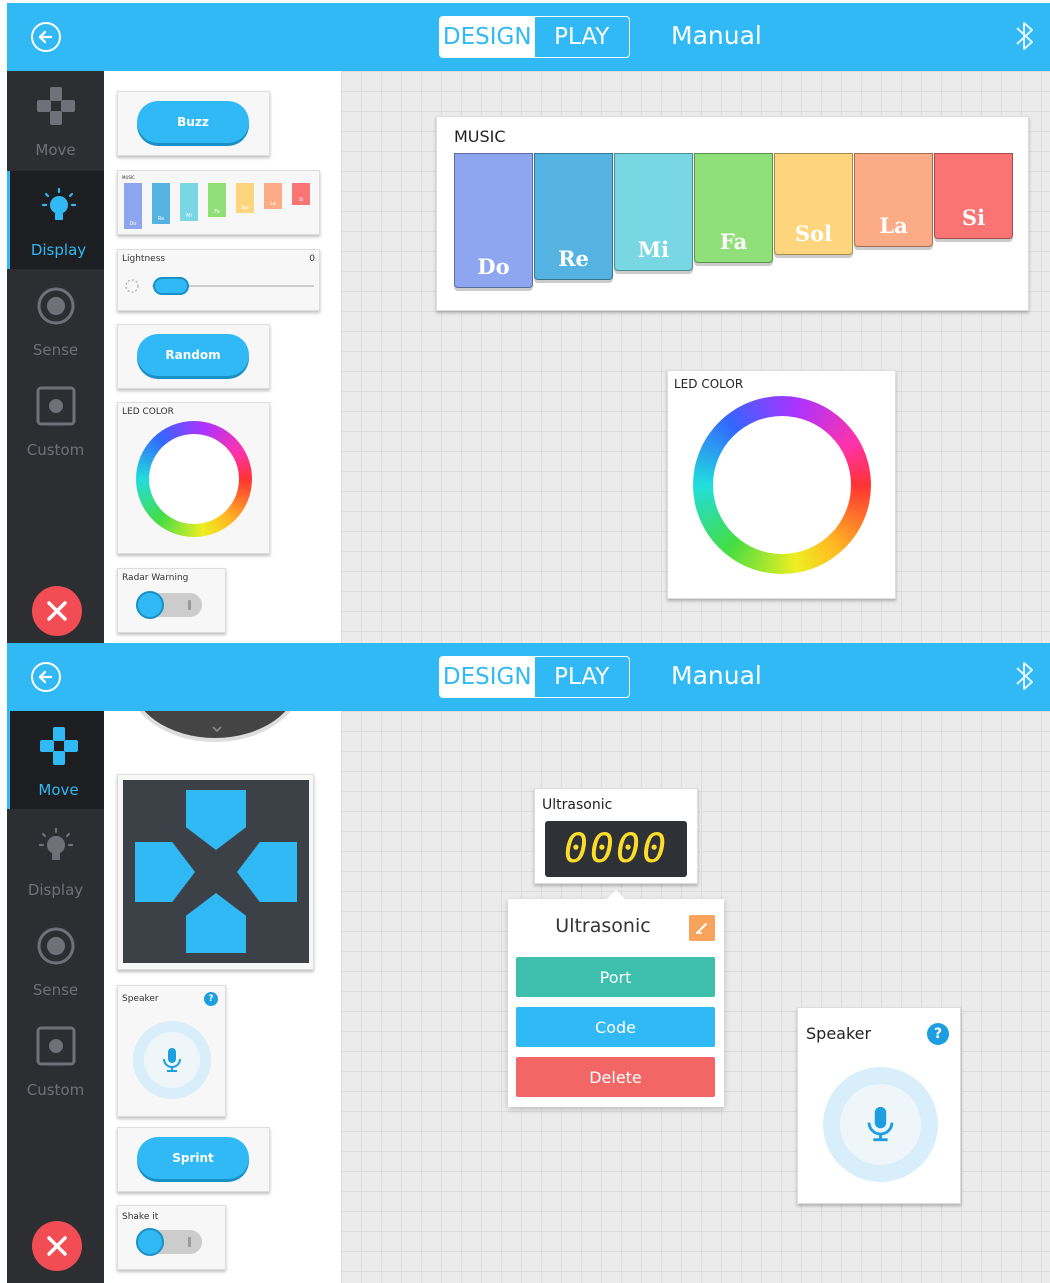  Describe the element at coordinates (215, 872) in the screenshot. I see `dpad-widget` at that location.